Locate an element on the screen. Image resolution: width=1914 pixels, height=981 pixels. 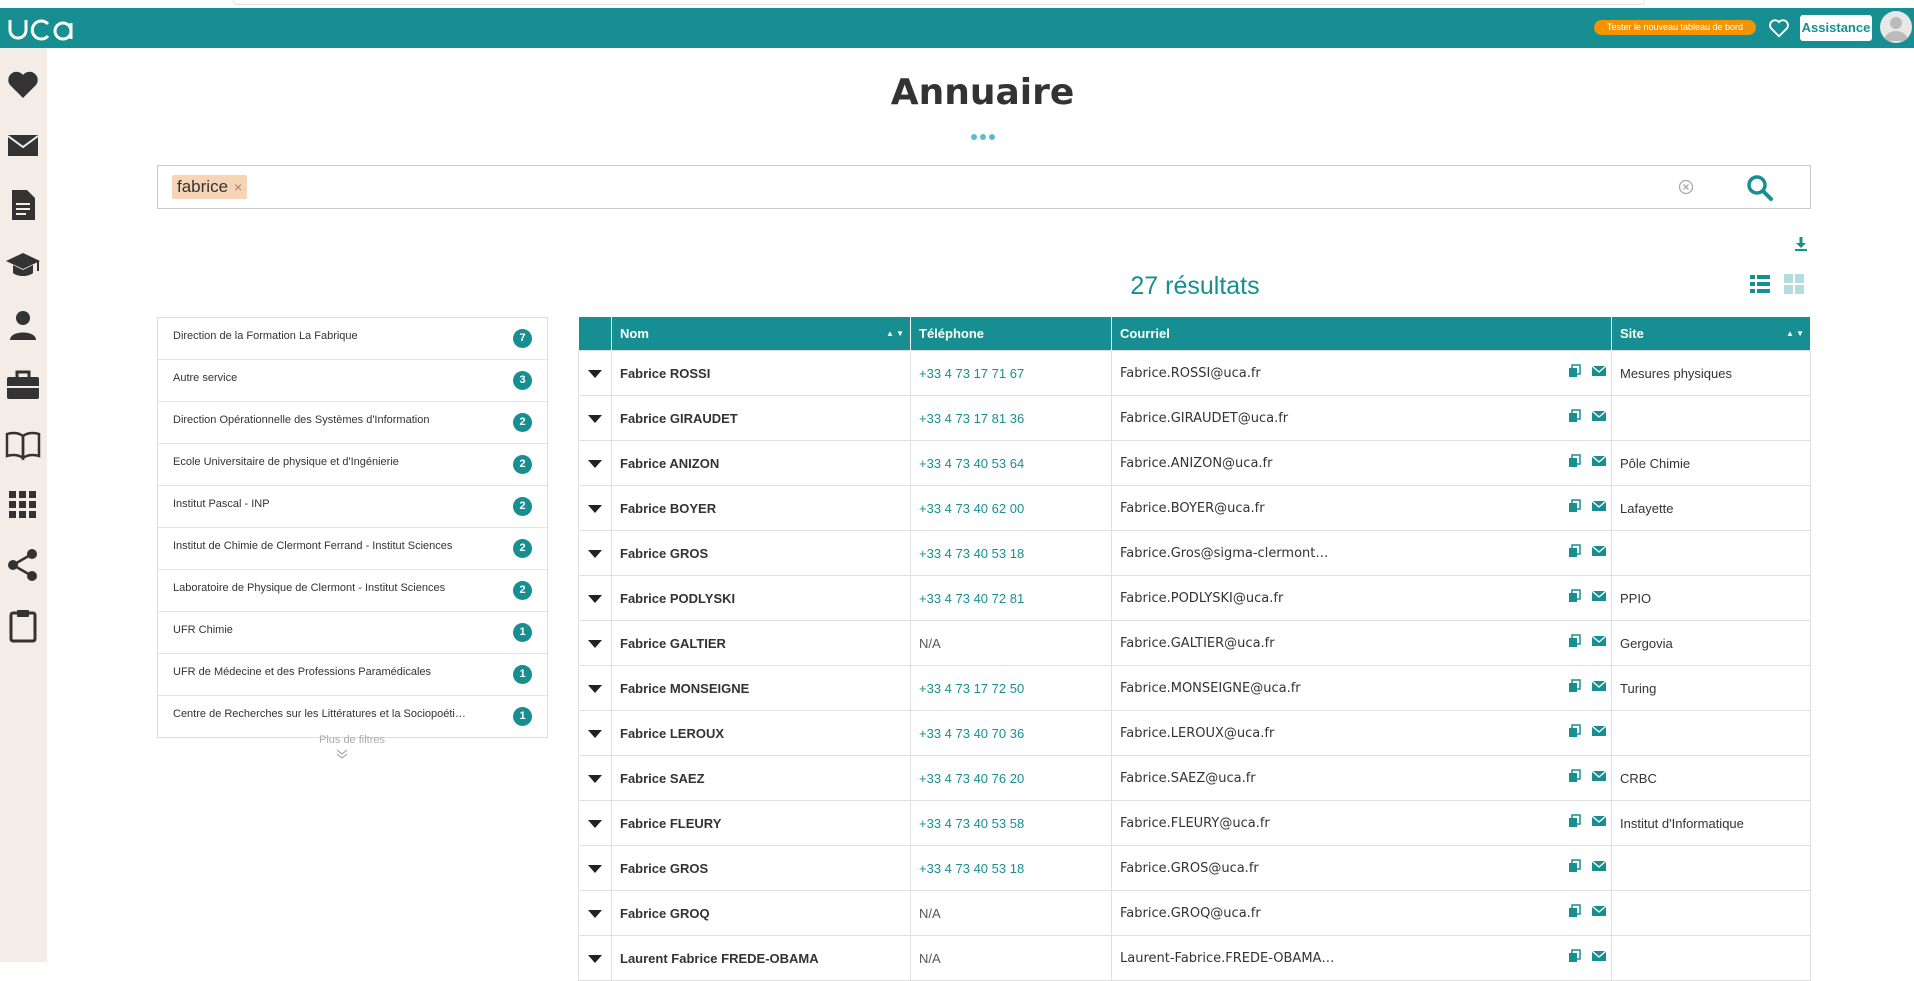
table-row: Fabrice GROQ N/A Fabrice.GROQ@uca.fr is located at coordinates (1194, 913).